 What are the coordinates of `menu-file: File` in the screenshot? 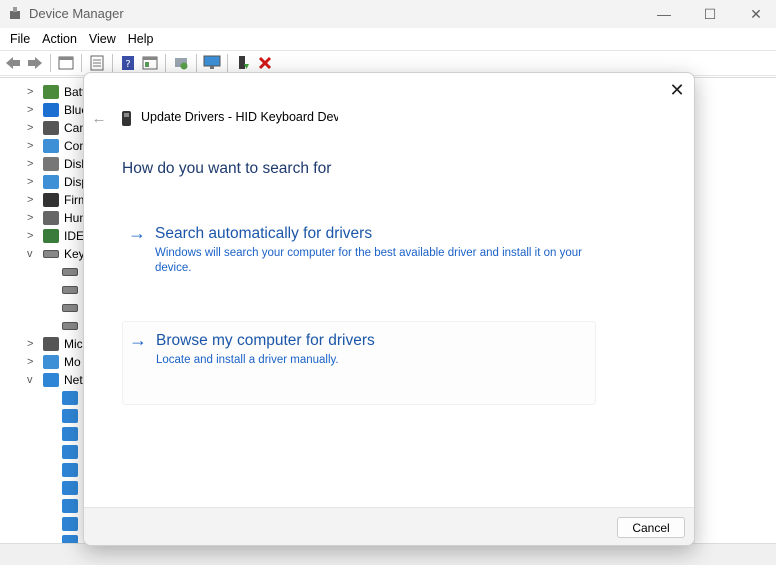 It's located at (20, 39).